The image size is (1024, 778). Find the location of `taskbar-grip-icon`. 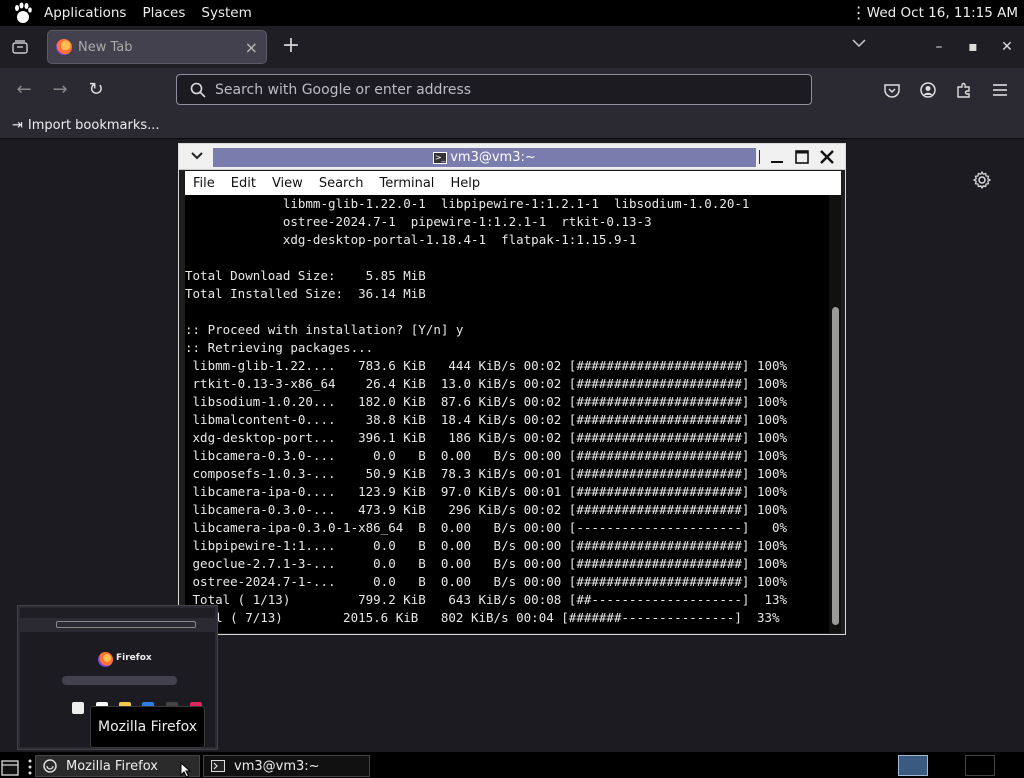

taskbar-grip-icon is located at coordinates (30, 767).